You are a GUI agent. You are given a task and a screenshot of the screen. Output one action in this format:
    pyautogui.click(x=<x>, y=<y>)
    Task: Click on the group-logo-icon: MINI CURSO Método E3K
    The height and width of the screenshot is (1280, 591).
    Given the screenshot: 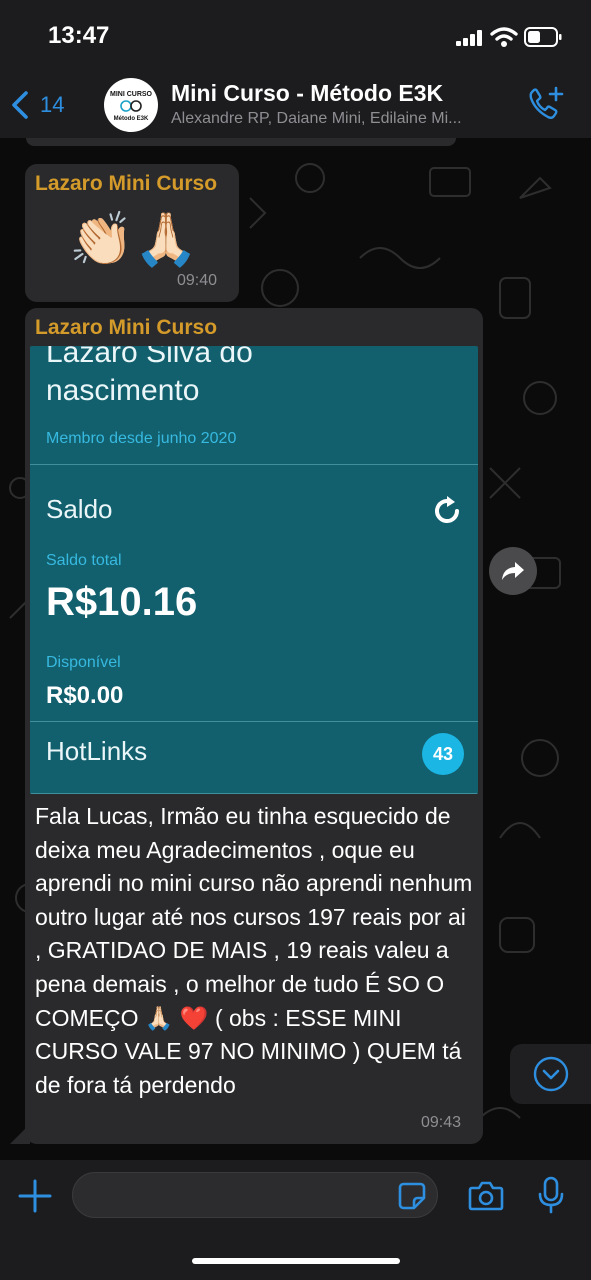 What is the action you would take?
    pyautogui.click(x=131, y=106)
    